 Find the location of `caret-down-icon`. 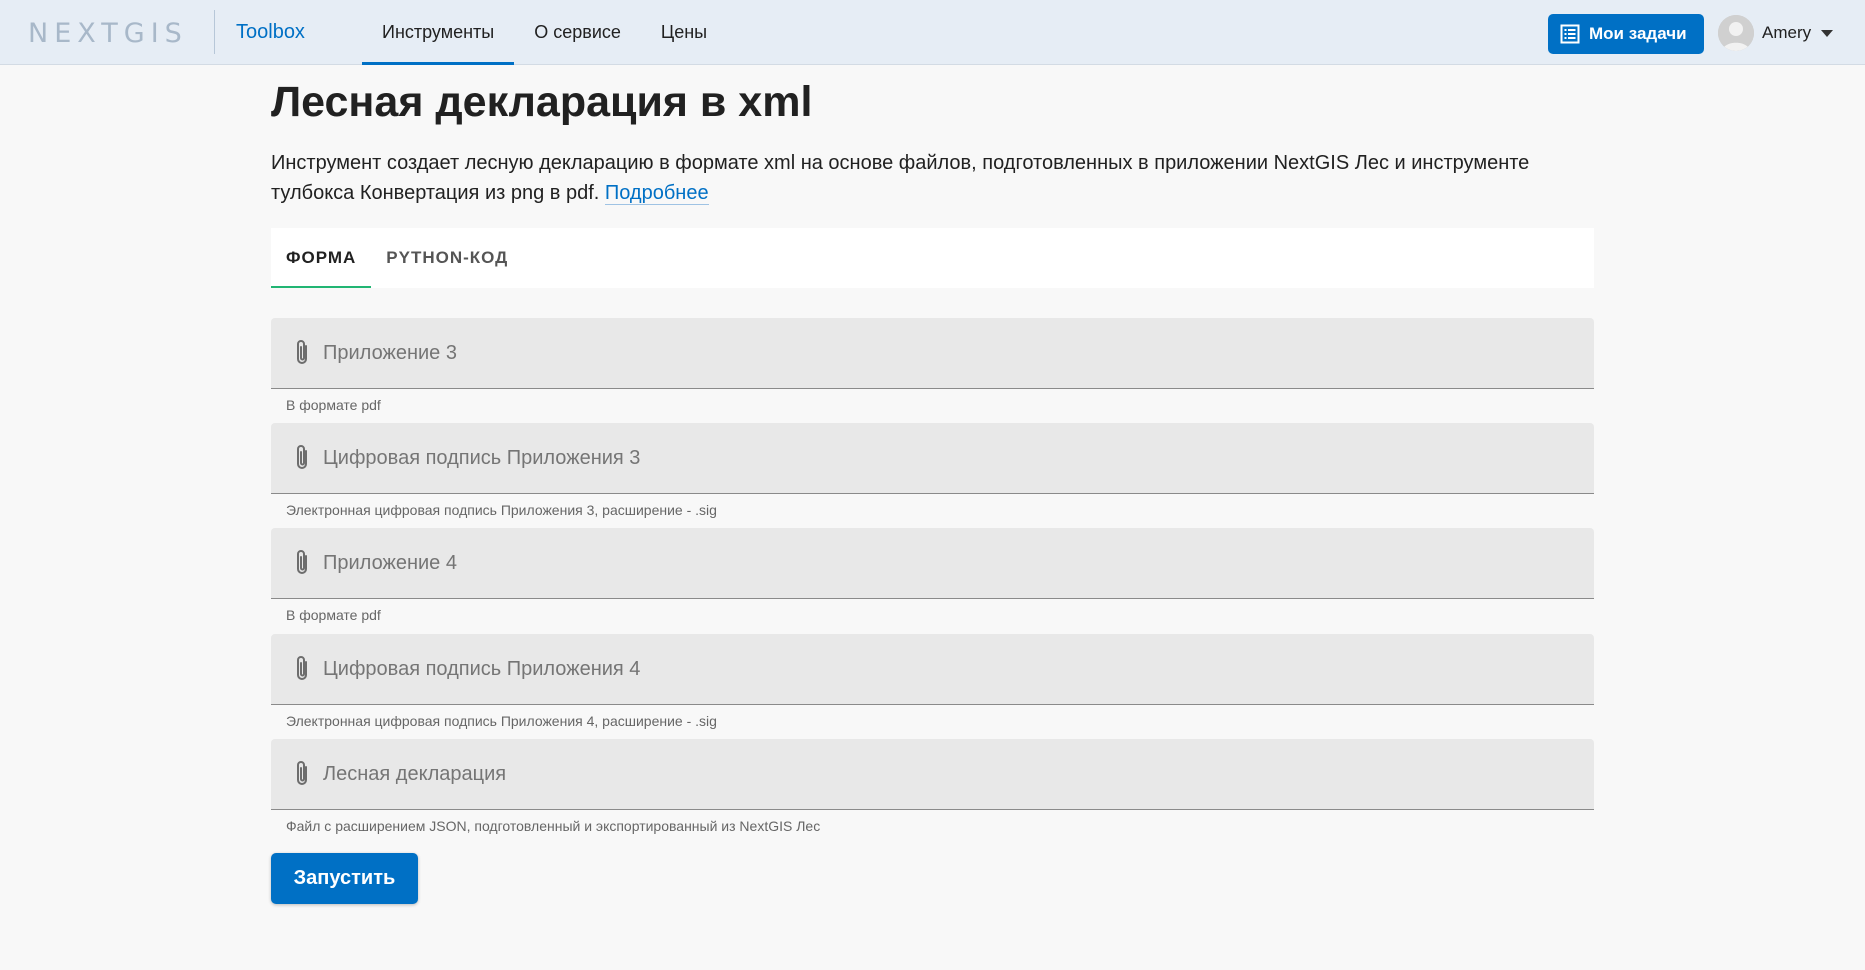

caret-down-icon is located at coordinates (1827, 33).